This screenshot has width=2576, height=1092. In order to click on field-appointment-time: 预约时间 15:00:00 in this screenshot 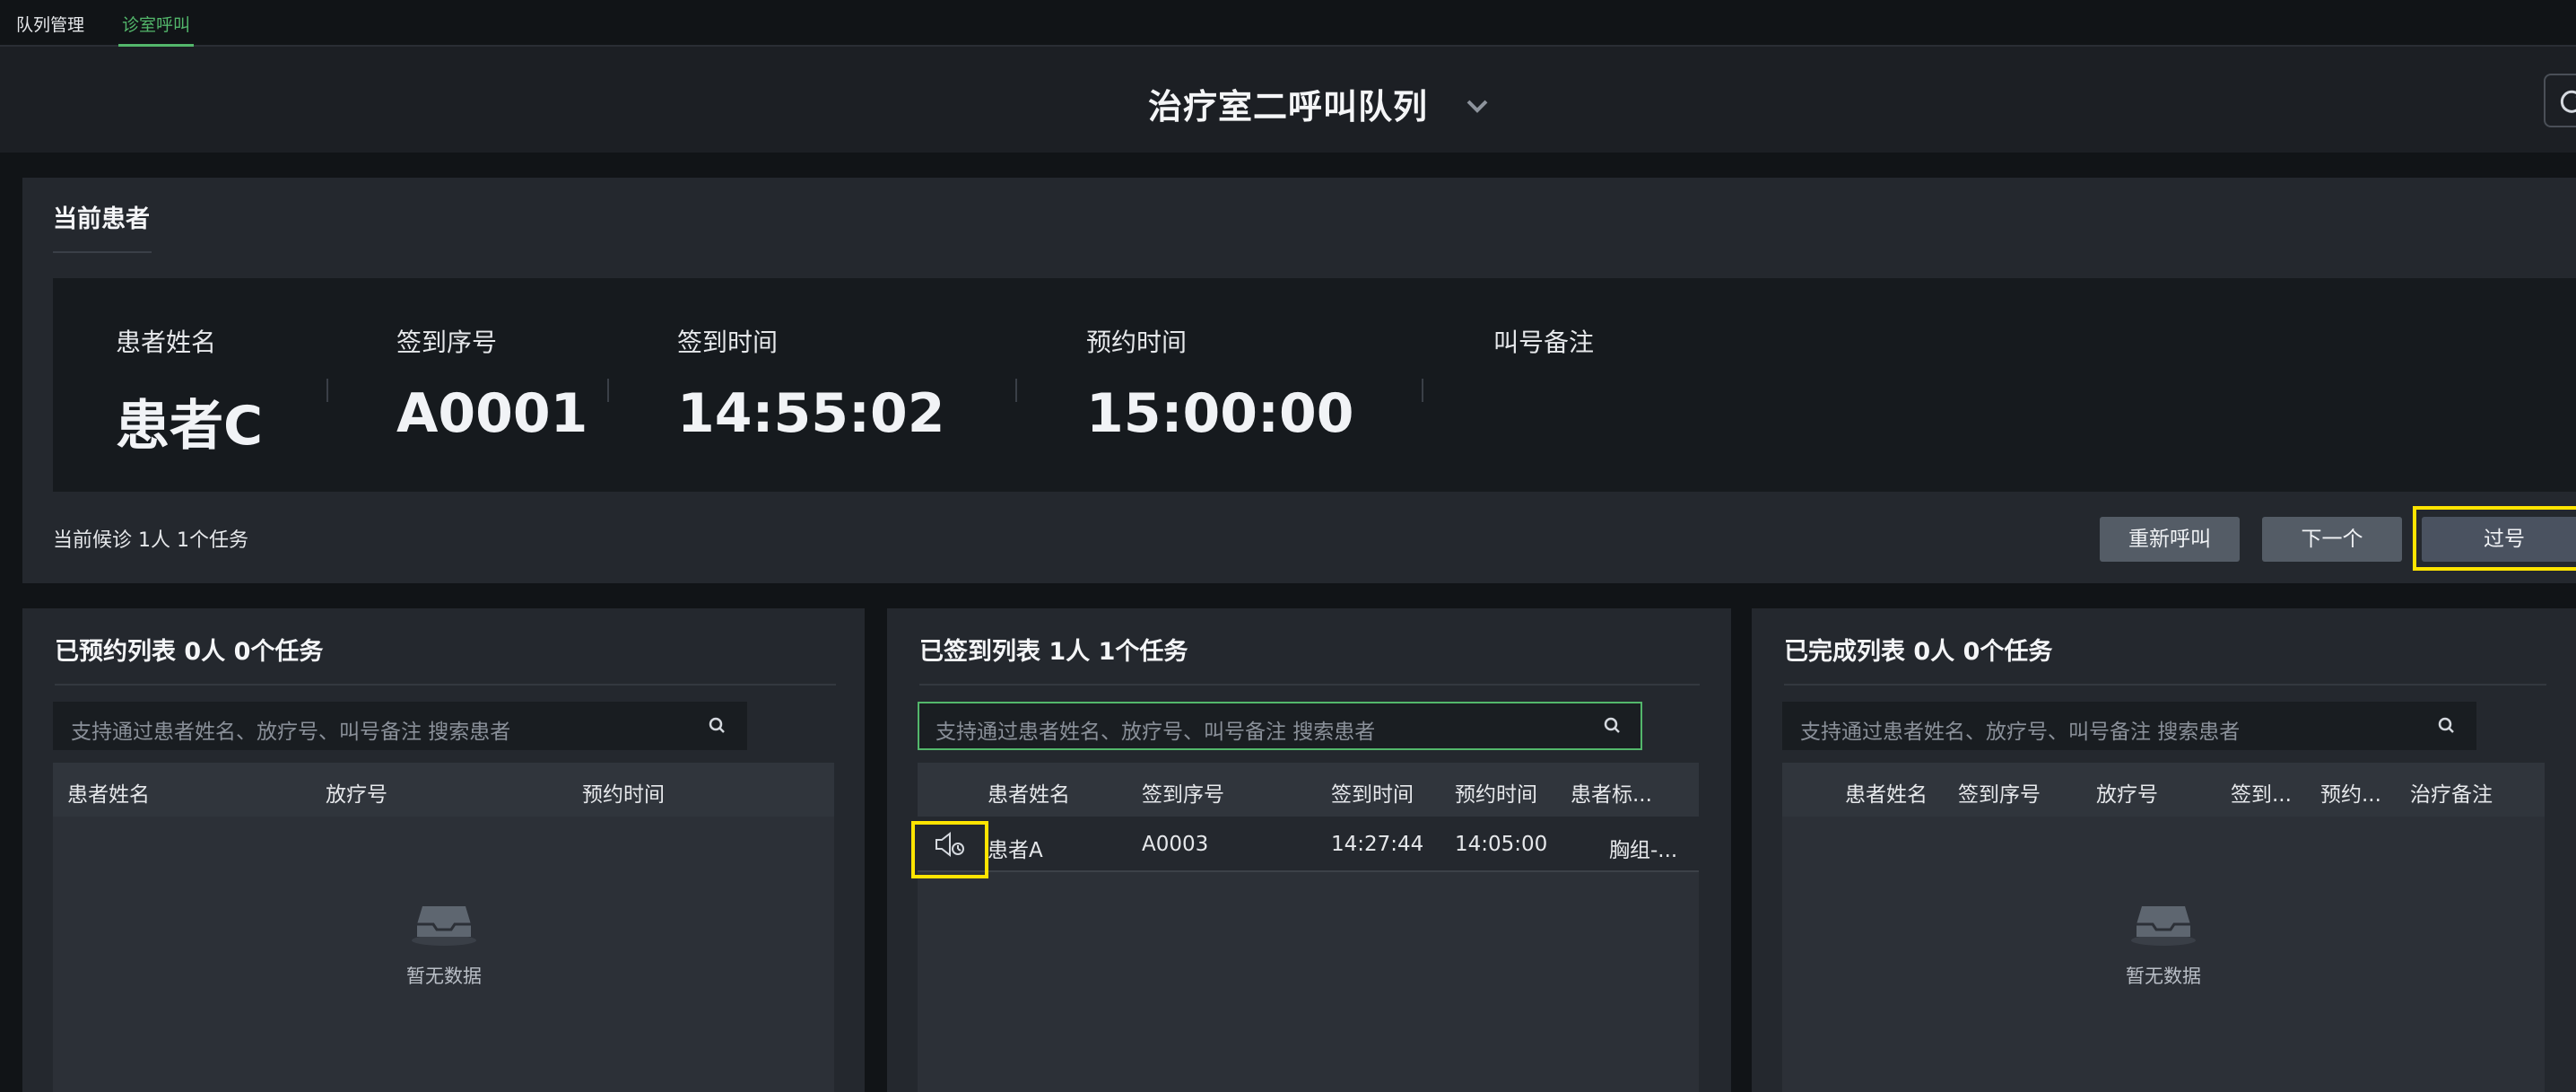, I will do `click(1219, 384)`.